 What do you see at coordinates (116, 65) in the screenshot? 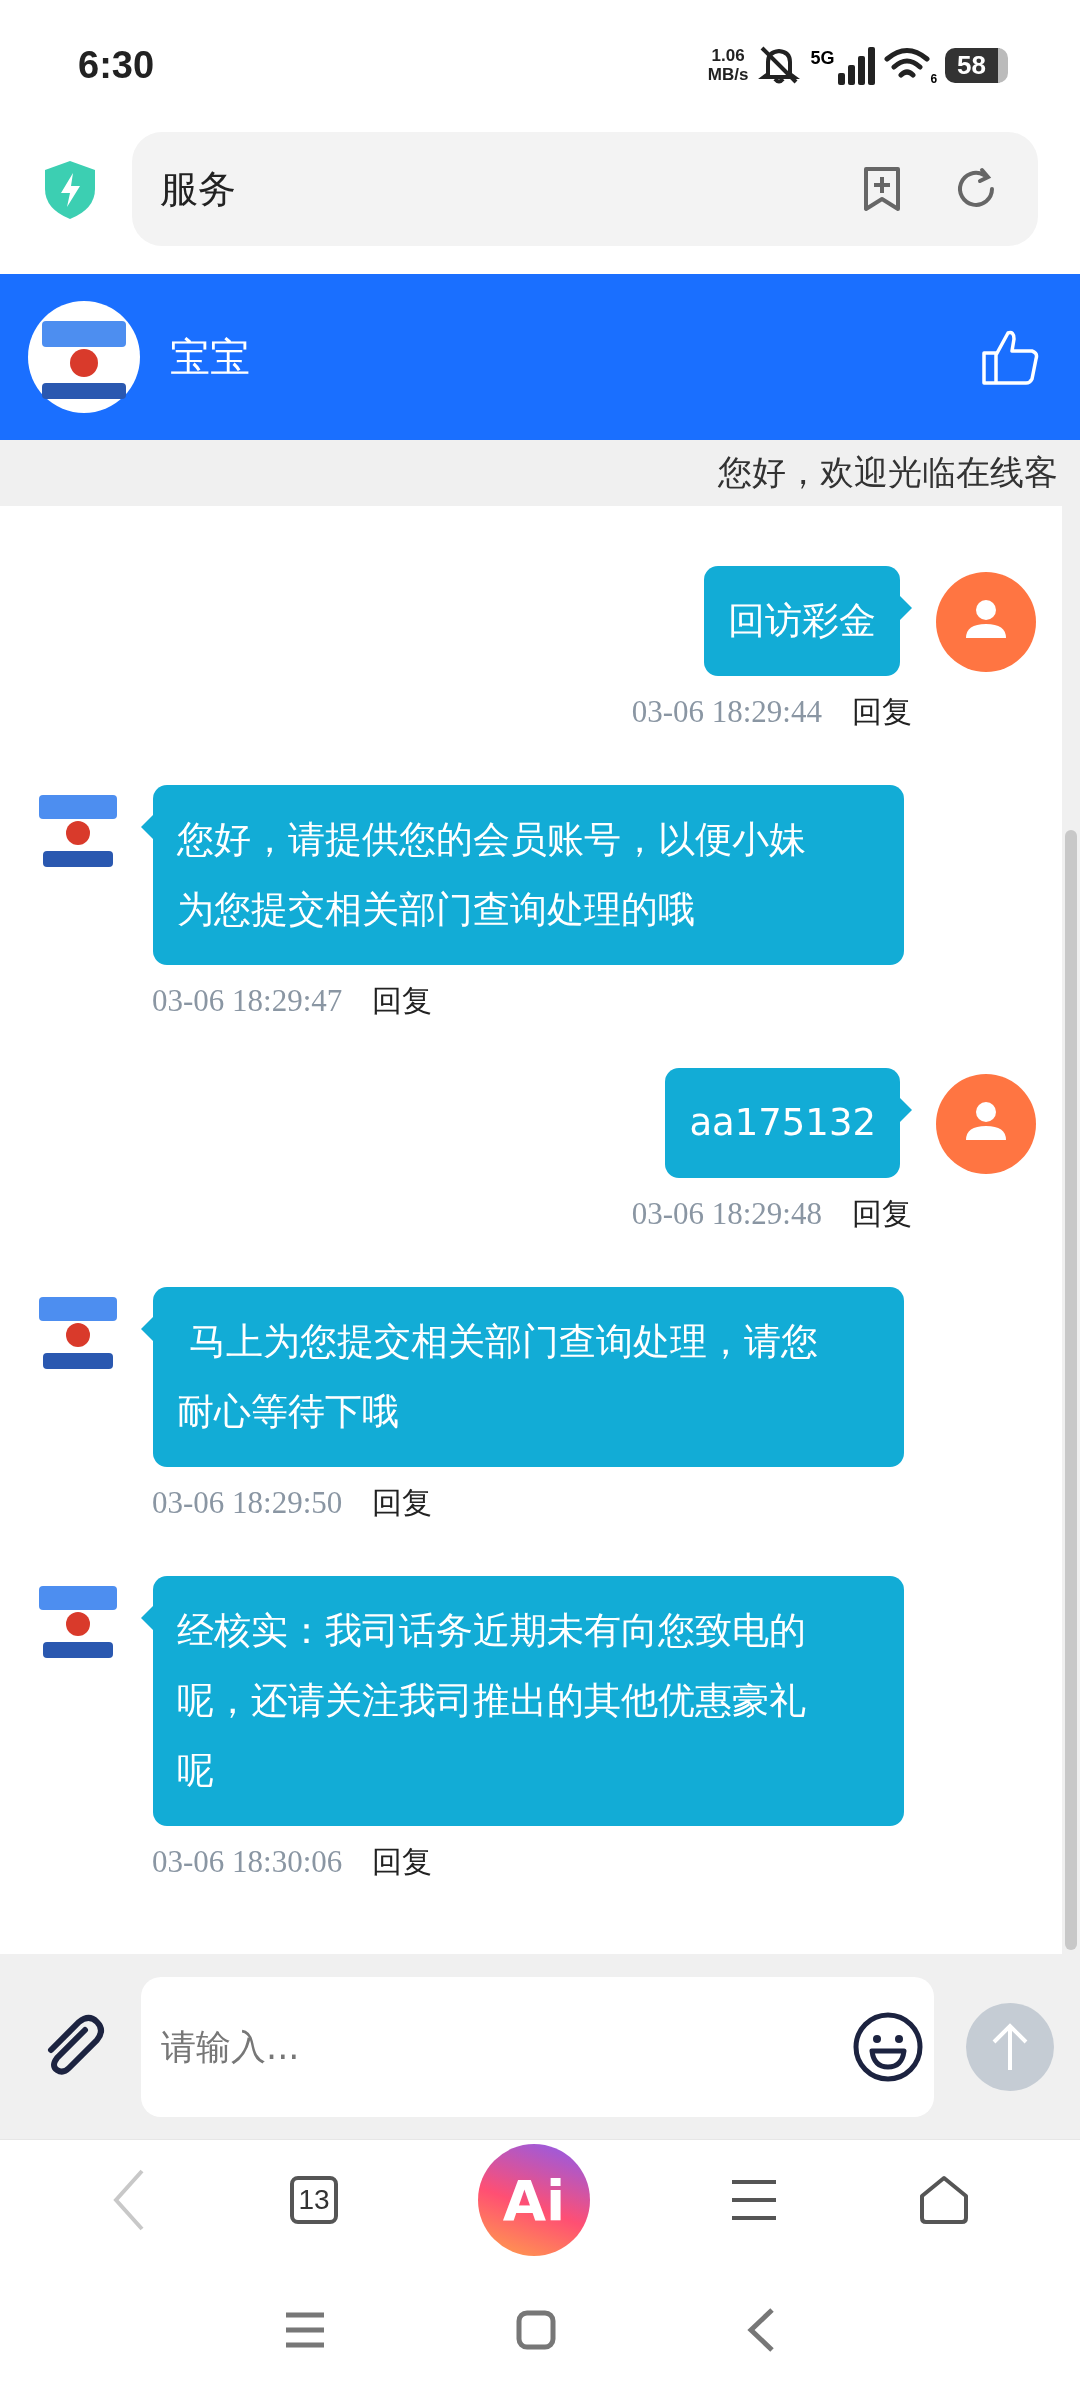
I see `status-time: 6:30` at bounding box center [116, 65].